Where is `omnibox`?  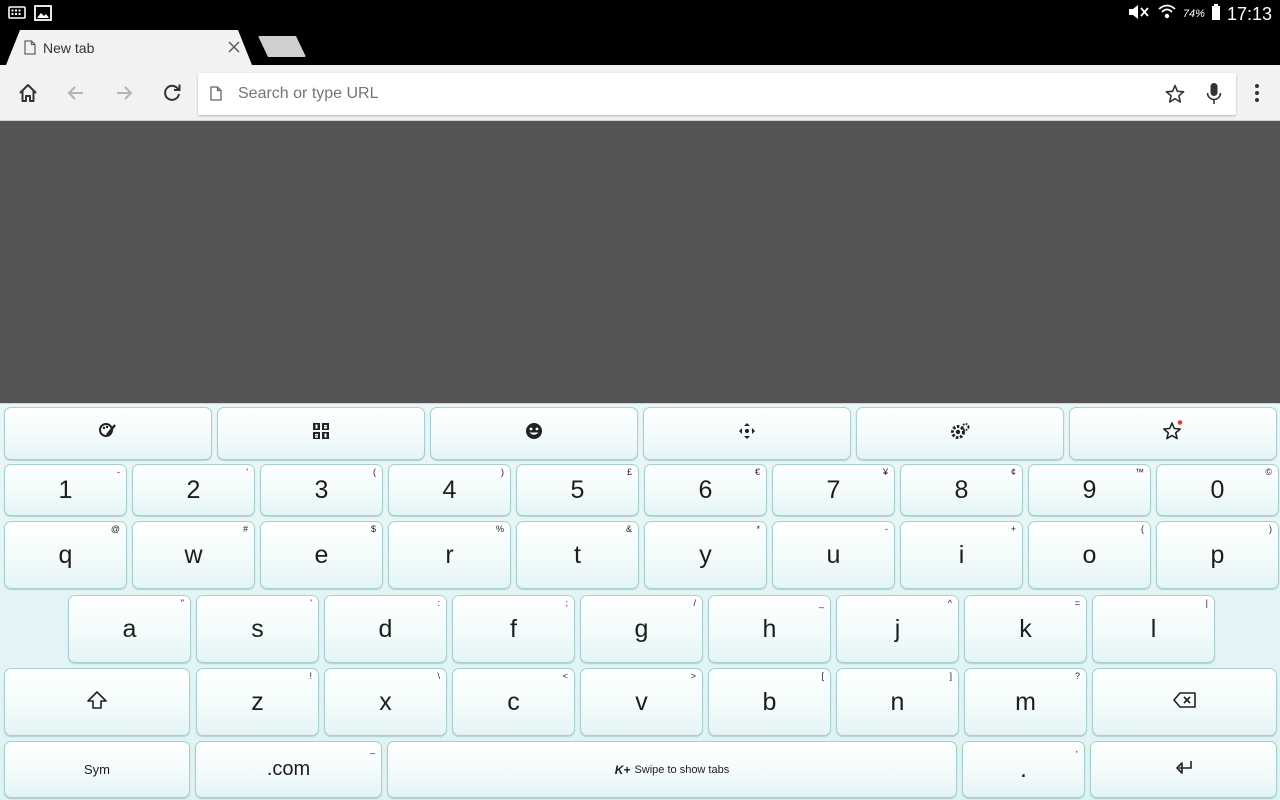 omnibox is located at coordinates (717, 94).